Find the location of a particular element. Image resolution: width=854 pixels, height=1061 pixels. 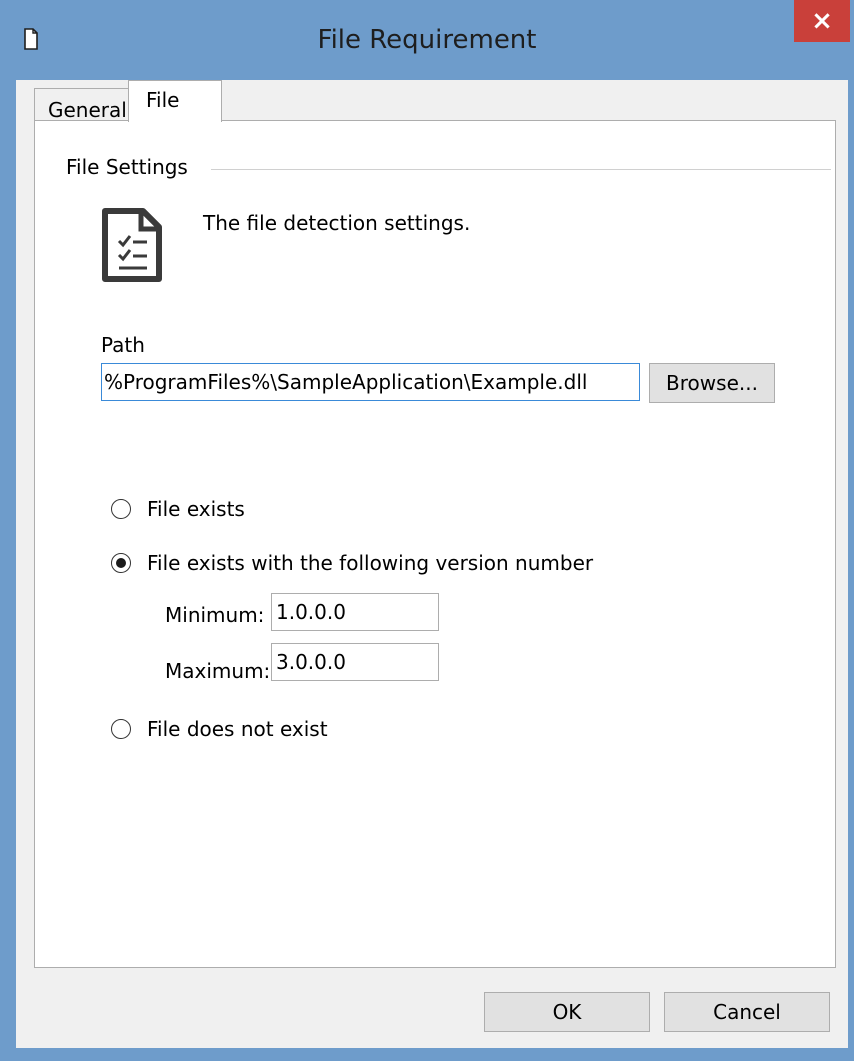

title-bar: File Requirement × is located at coordinates (427, 40).